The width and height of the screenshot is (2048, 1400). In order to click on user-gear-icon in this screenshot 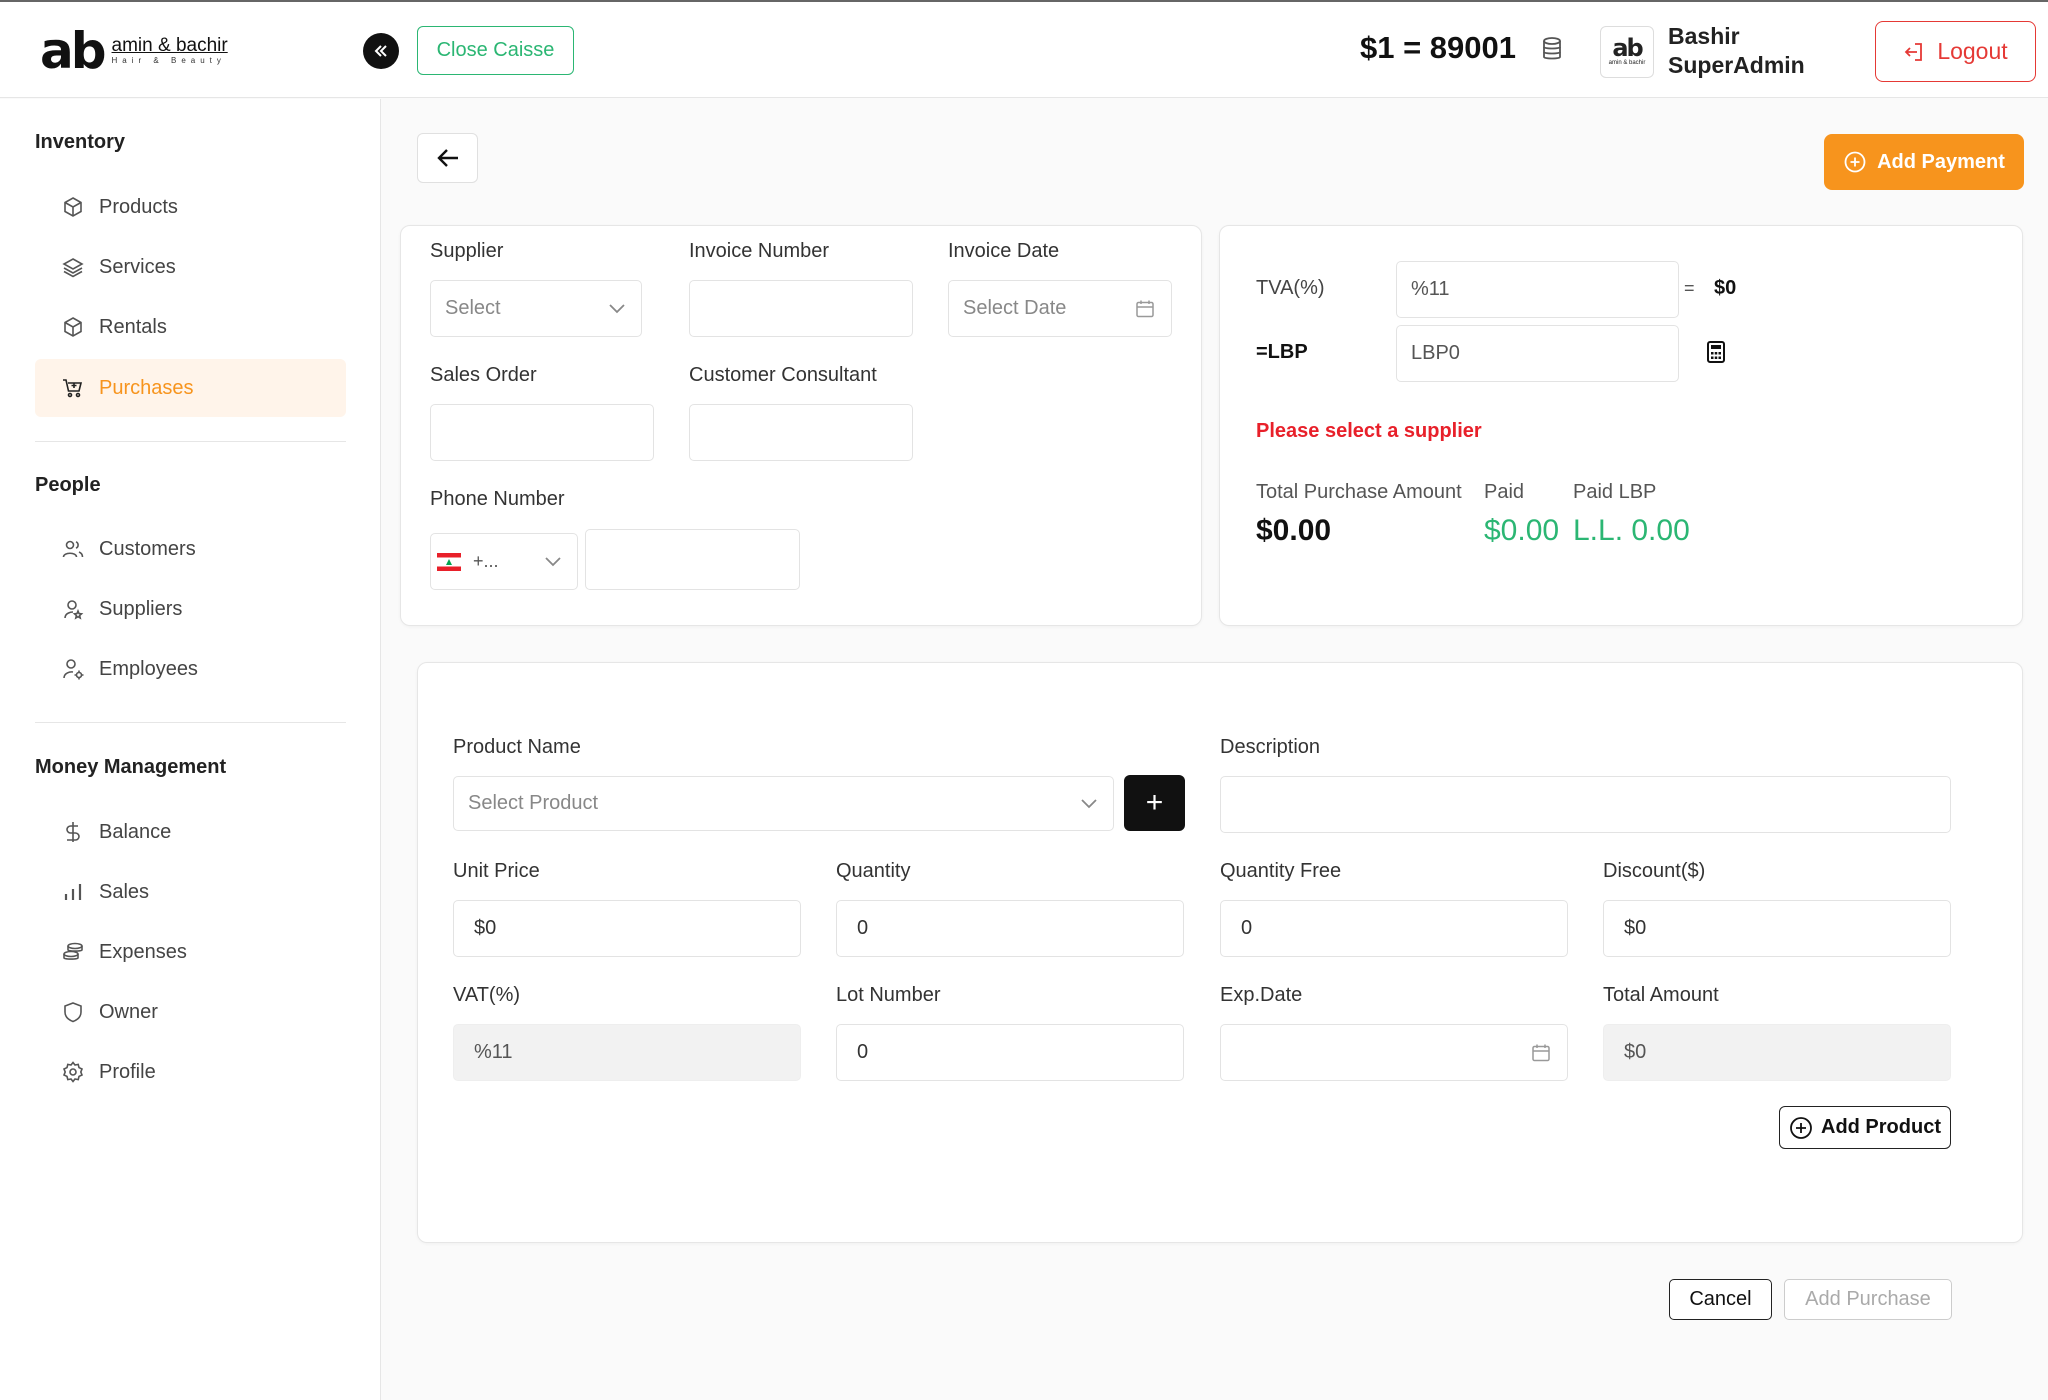, I will do `click(73, 669)`.